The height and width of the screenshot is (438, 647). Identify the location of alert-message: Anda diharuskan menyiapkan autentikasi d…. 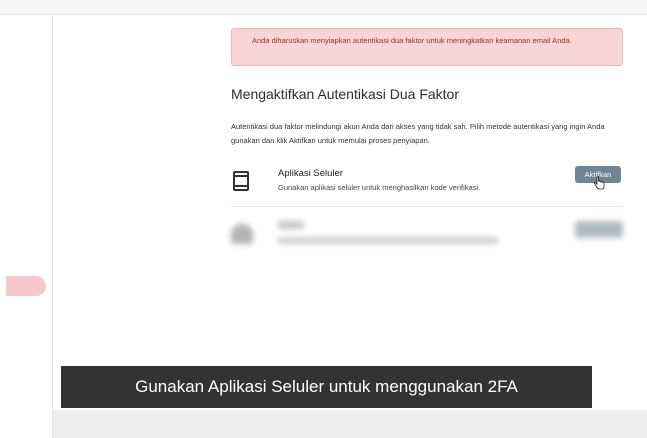
(412, 40).